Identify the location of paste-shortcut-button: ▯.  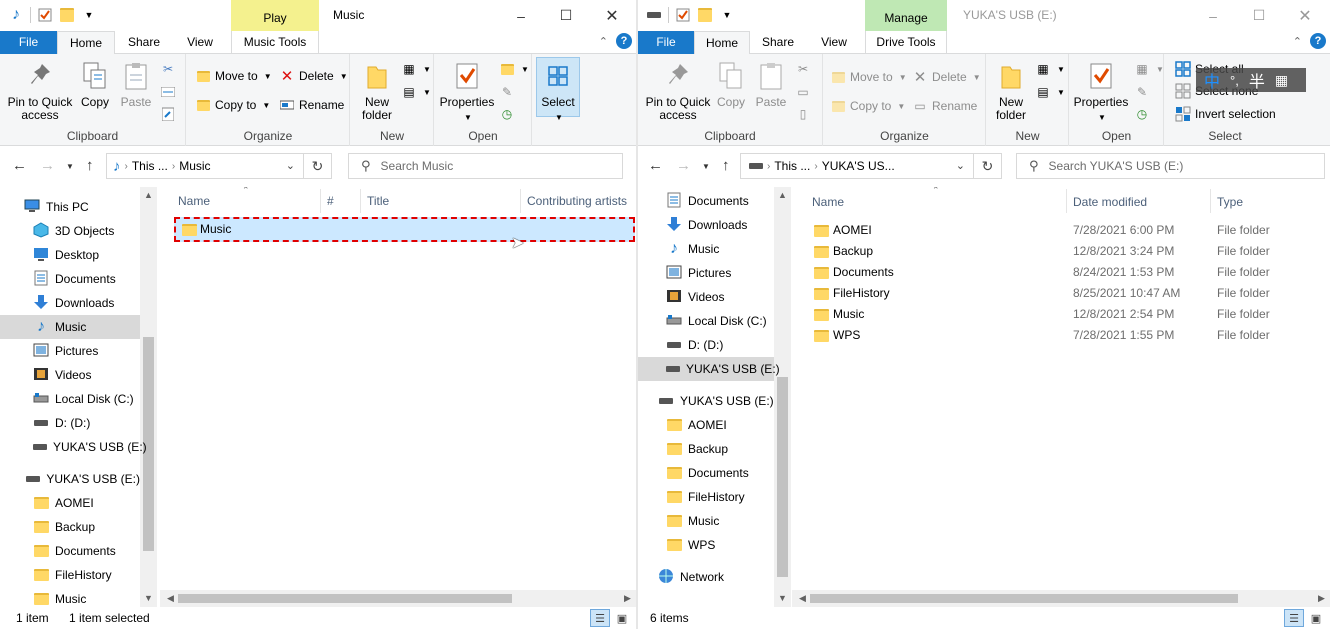
(803, 114).